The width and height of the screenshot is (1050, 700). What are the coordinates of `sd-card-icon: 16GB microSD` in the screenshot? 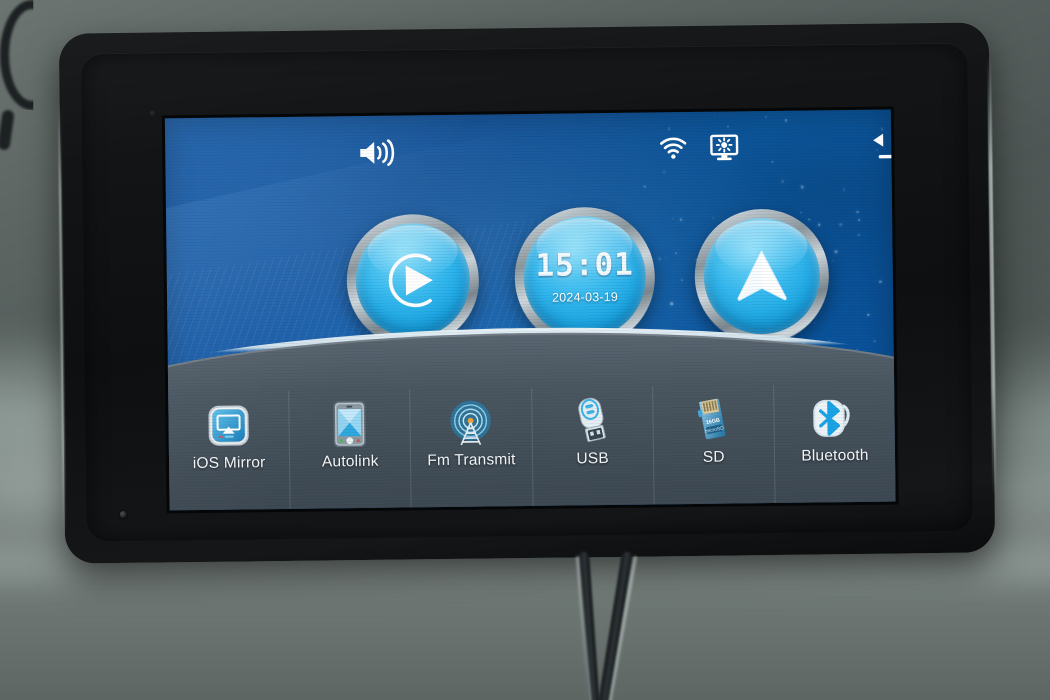 It's located at (713, 419).